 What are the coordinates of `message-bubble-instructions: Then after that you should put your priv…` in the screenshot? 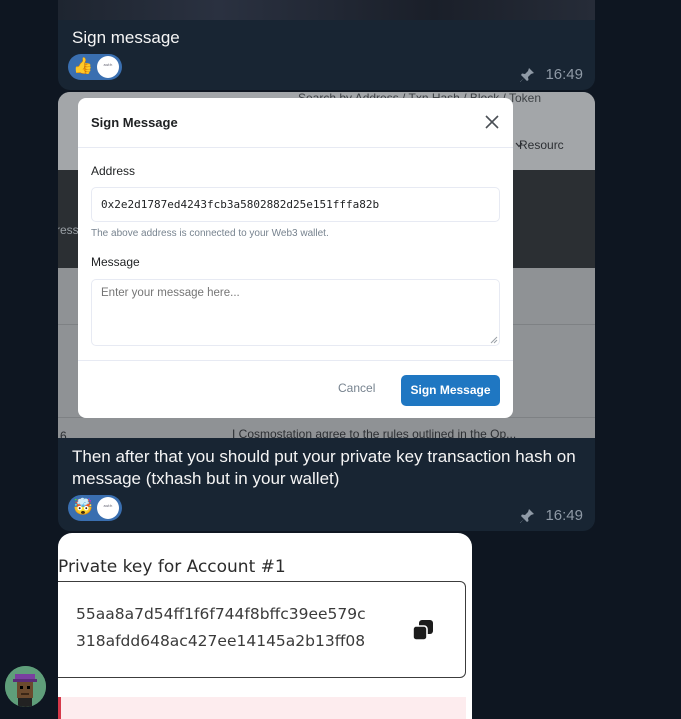 It's located at (326, 484).